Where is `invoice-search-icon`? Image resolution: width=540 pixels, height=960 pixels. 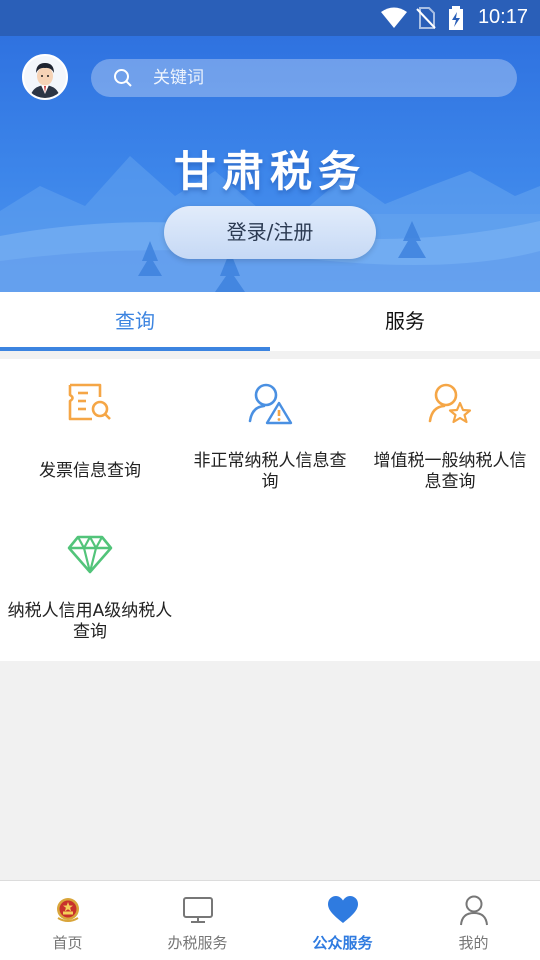 invoice-search-icon is located at coordinates (89, 402).